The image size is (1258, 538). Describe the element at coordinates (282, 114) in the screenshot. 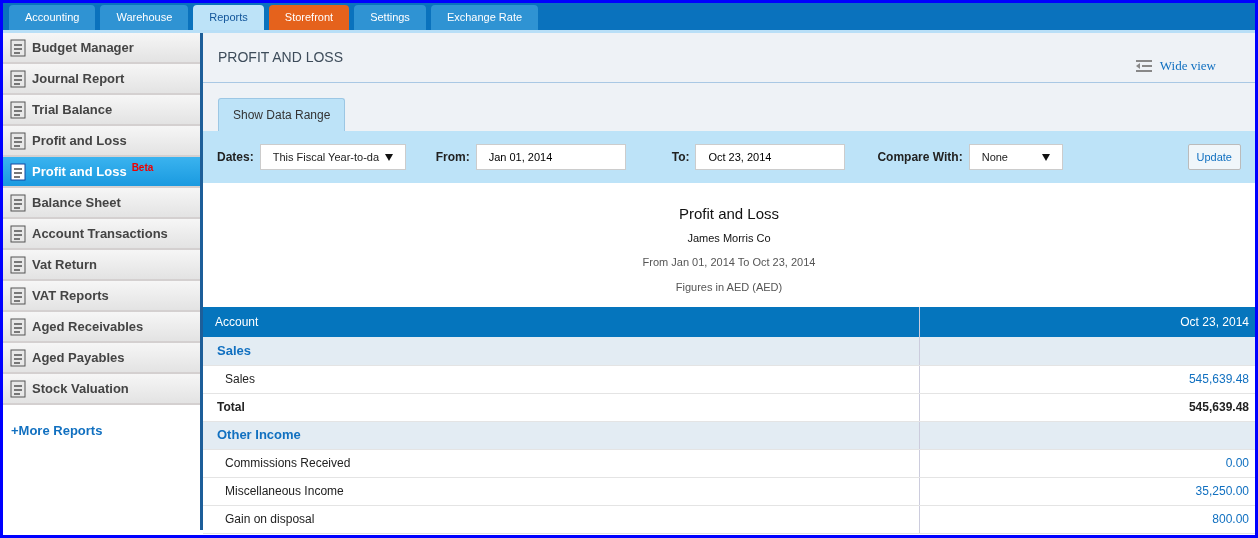

I see `range-tab: Show Data Range` at that location.